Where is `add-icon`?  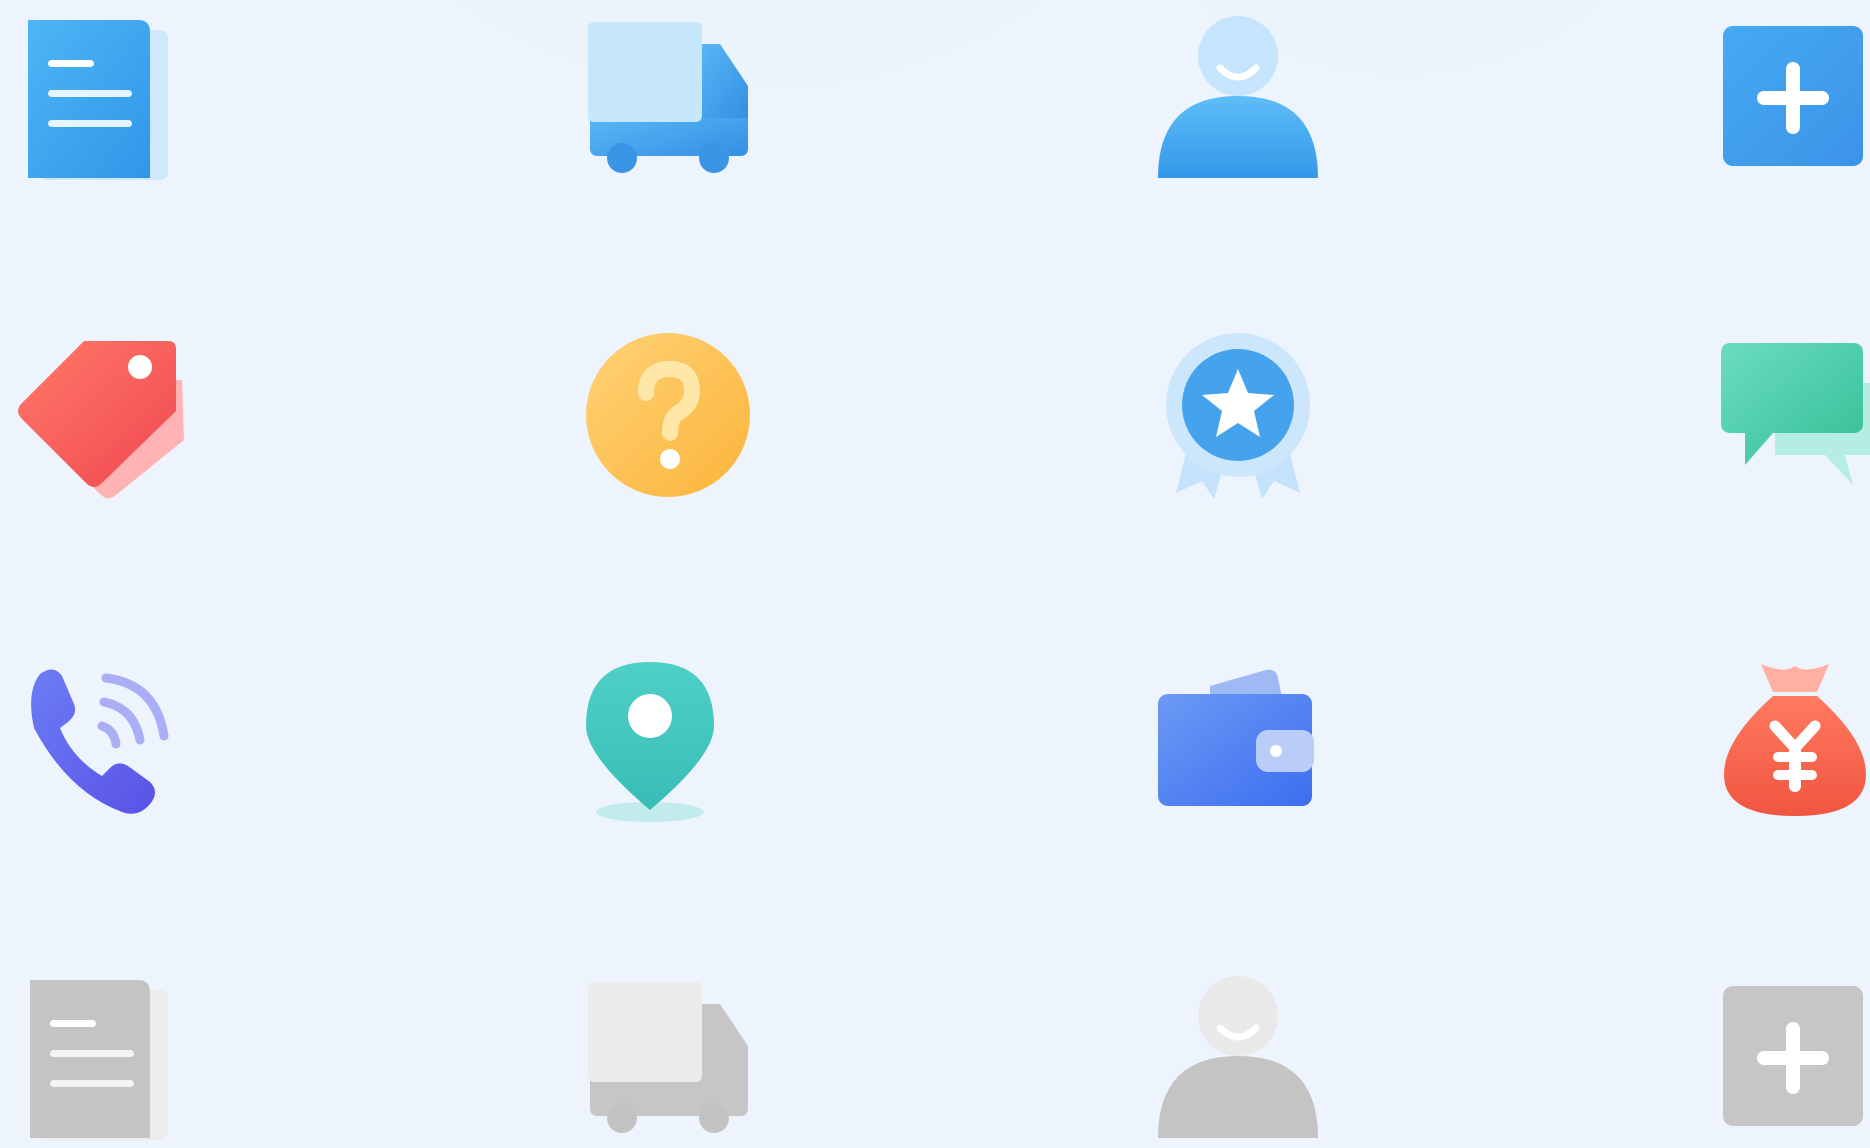 add-icon is located at coordinates (1787, 98).